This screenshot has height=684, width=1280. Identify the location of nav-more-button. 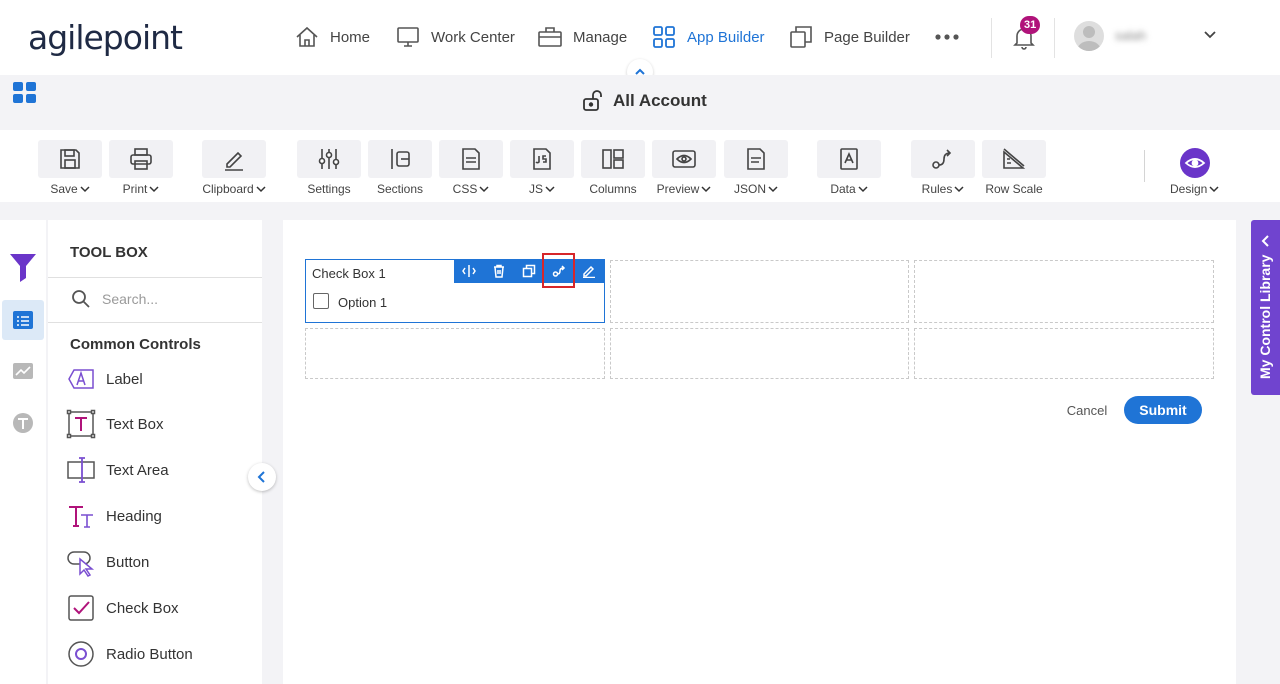
(947, 37).